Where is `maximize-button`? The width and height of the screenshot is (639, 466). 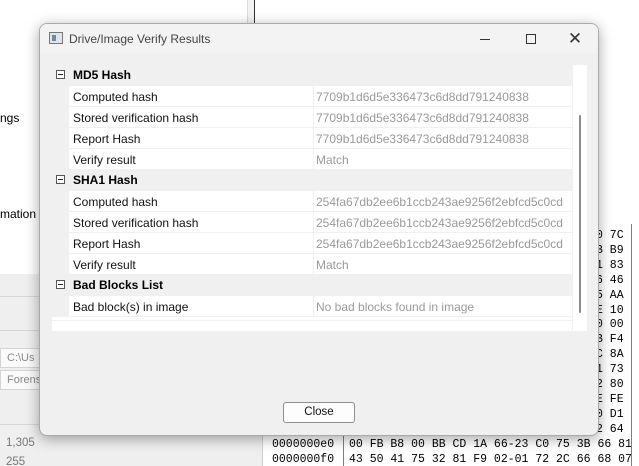
maximize-button is located at coordinates (531, 39).